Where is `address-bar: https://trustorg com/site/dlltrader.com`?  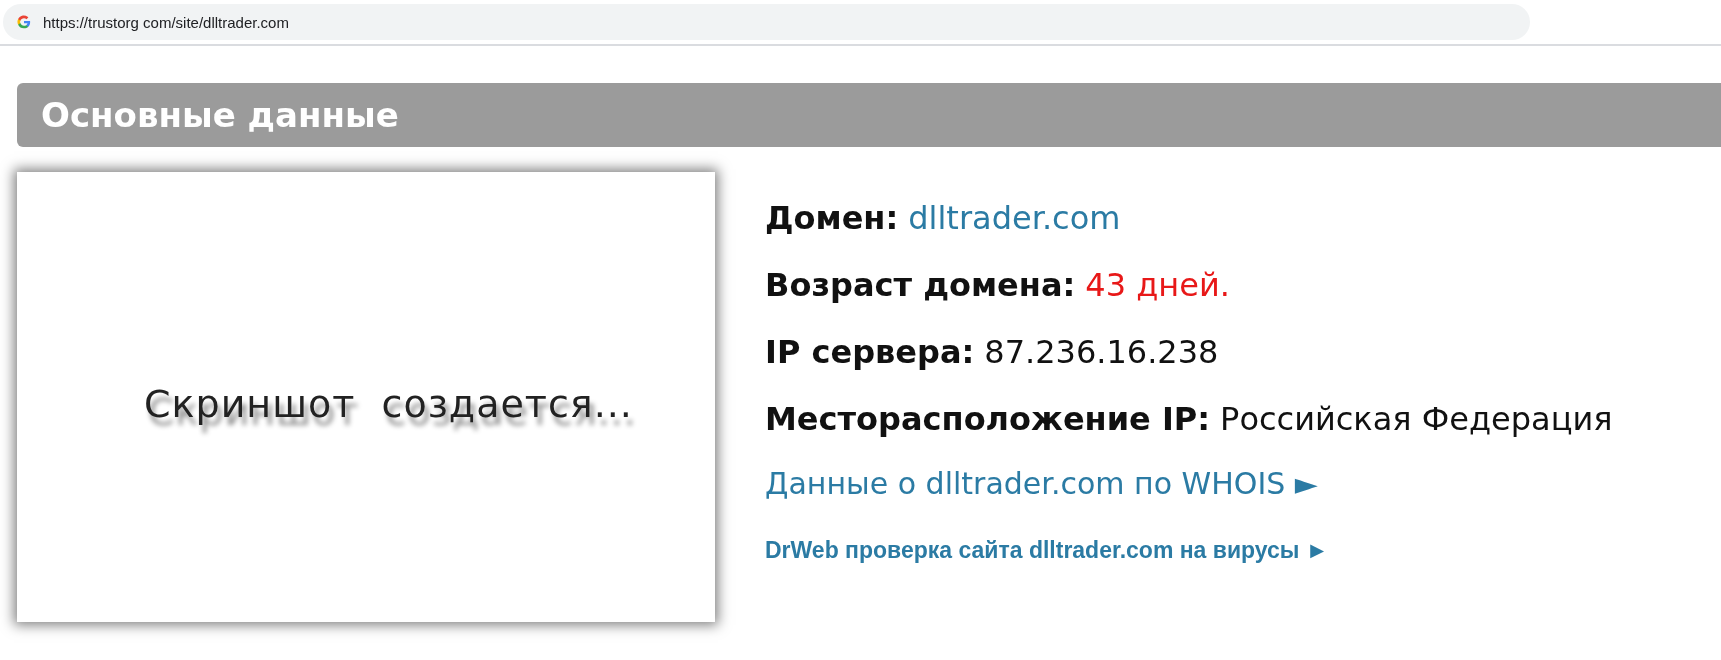
address-bar: https://trustorg com/site/dlltrader.com is located at coordinates (766, 22).